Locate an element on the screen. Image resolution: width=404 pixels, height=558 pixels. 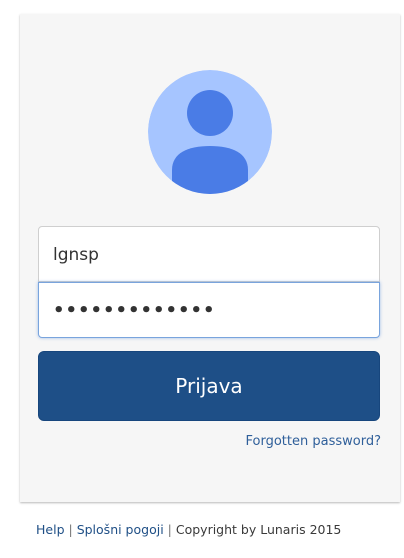
username-input: lgnsp is located at coordinates (209, 254).